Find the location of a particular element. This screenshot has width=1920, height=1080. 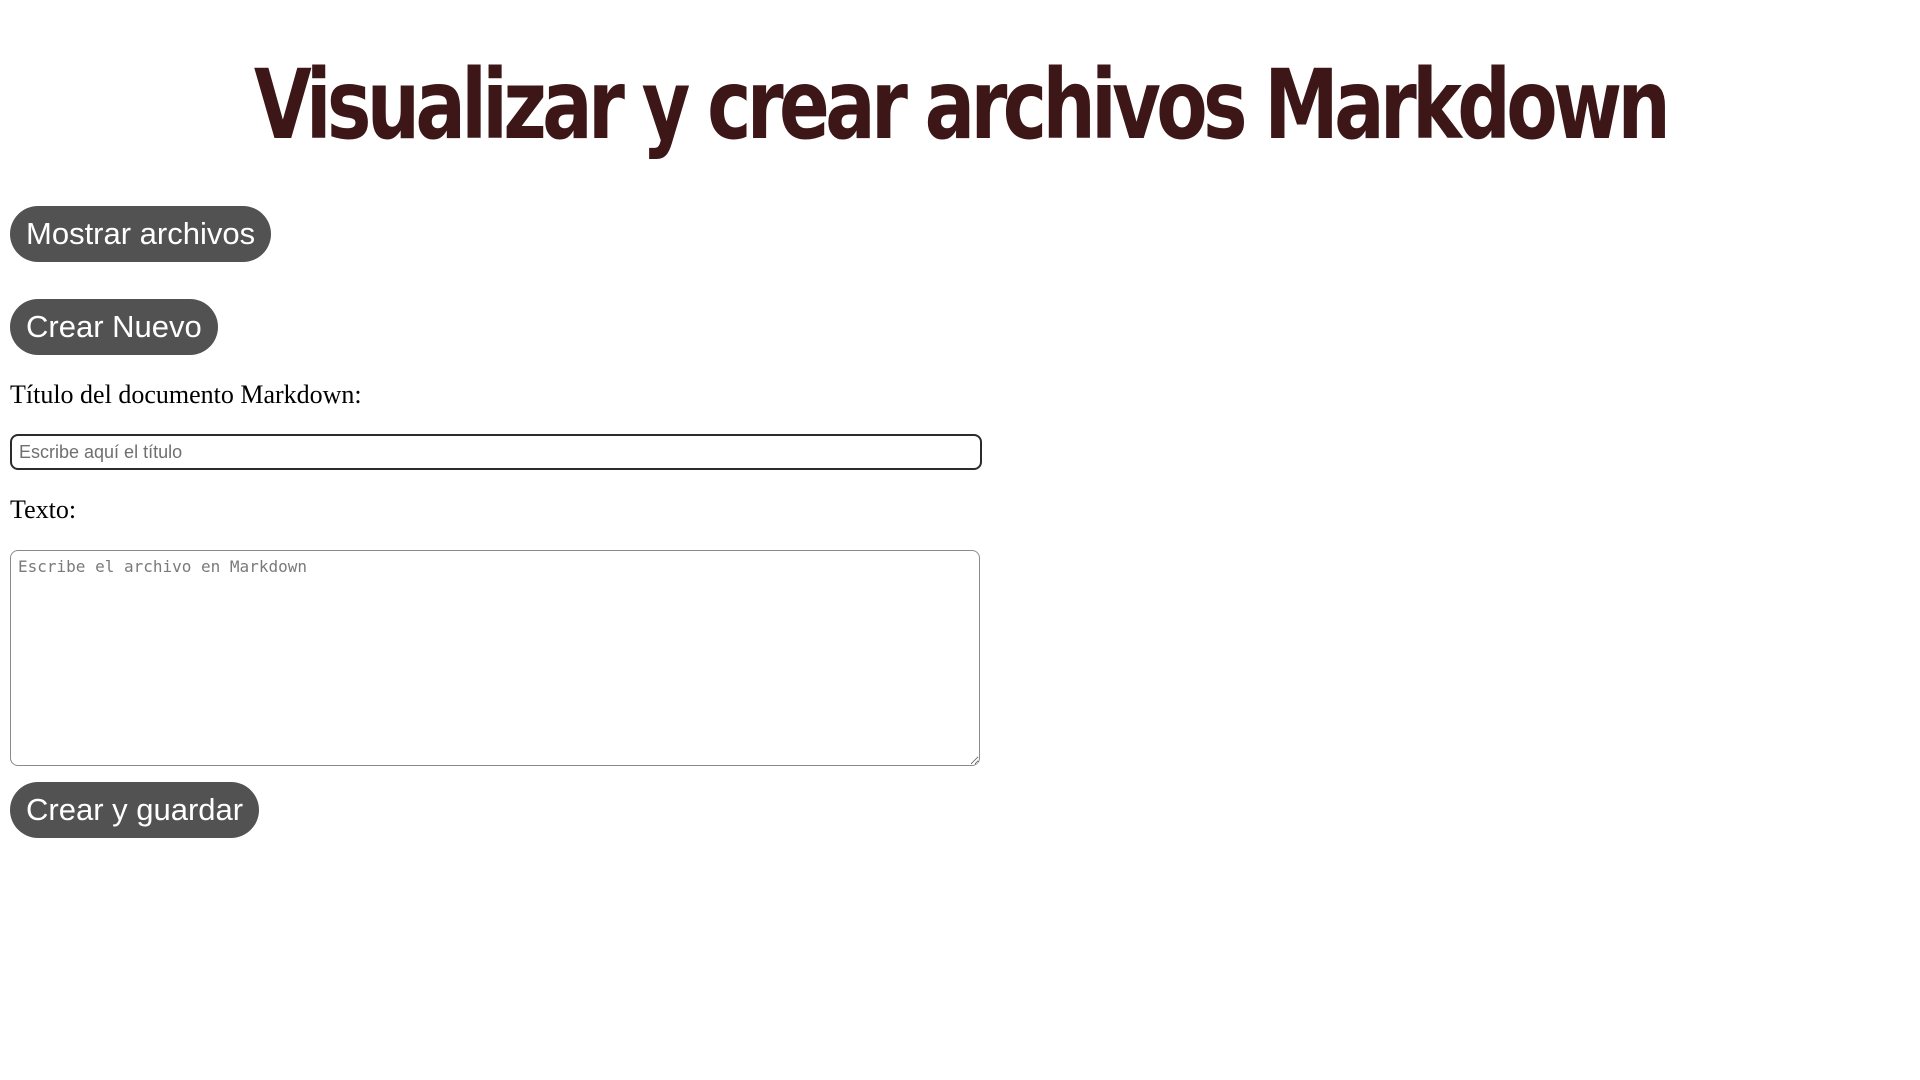

text-field-label: Texto: is located at coordinates (43, 509).